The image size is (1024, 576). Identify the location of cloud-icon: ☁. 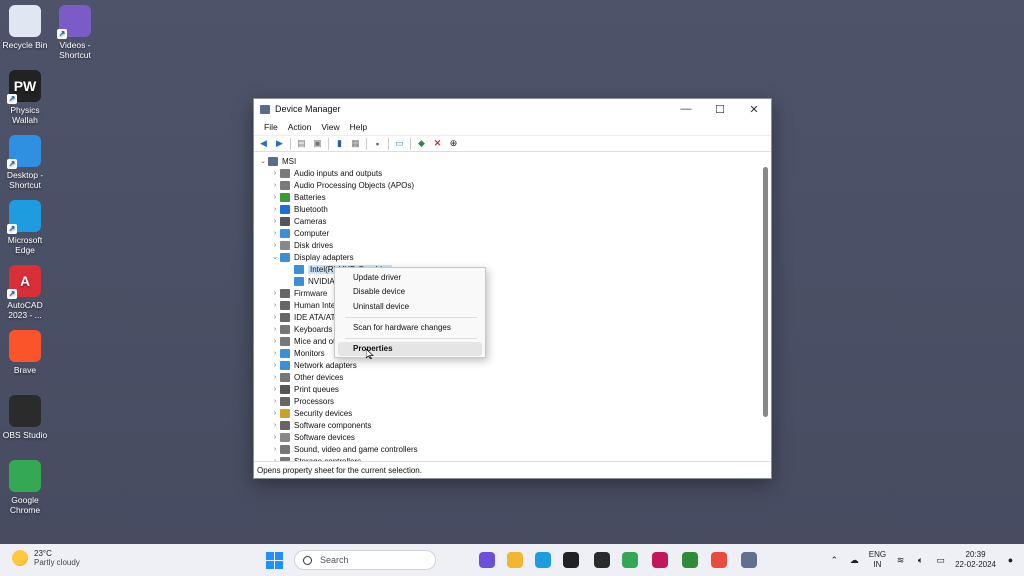
(854, 560).